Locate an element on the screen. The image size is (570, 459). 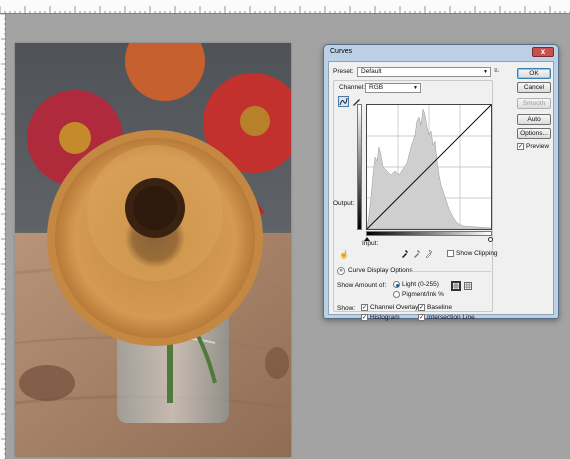
channel-overlays-checkbox: ✓ Channel Overlays is located at coordinates (391, 307).